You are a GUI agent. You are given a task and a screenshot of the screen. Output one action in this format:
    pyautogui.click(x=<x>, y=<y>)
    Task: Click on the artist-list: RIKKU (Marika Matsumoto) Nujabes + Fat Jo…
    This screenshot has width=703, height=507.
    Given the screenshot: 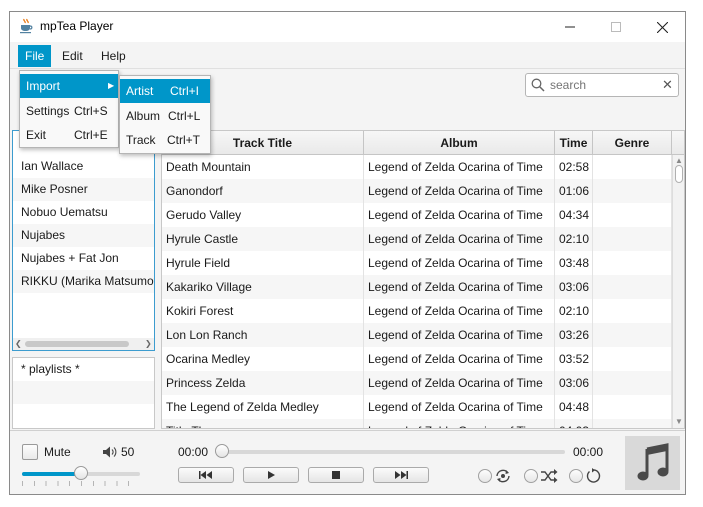 What is the action you would take?
    pyautogui.click(x=83, y=240)
    